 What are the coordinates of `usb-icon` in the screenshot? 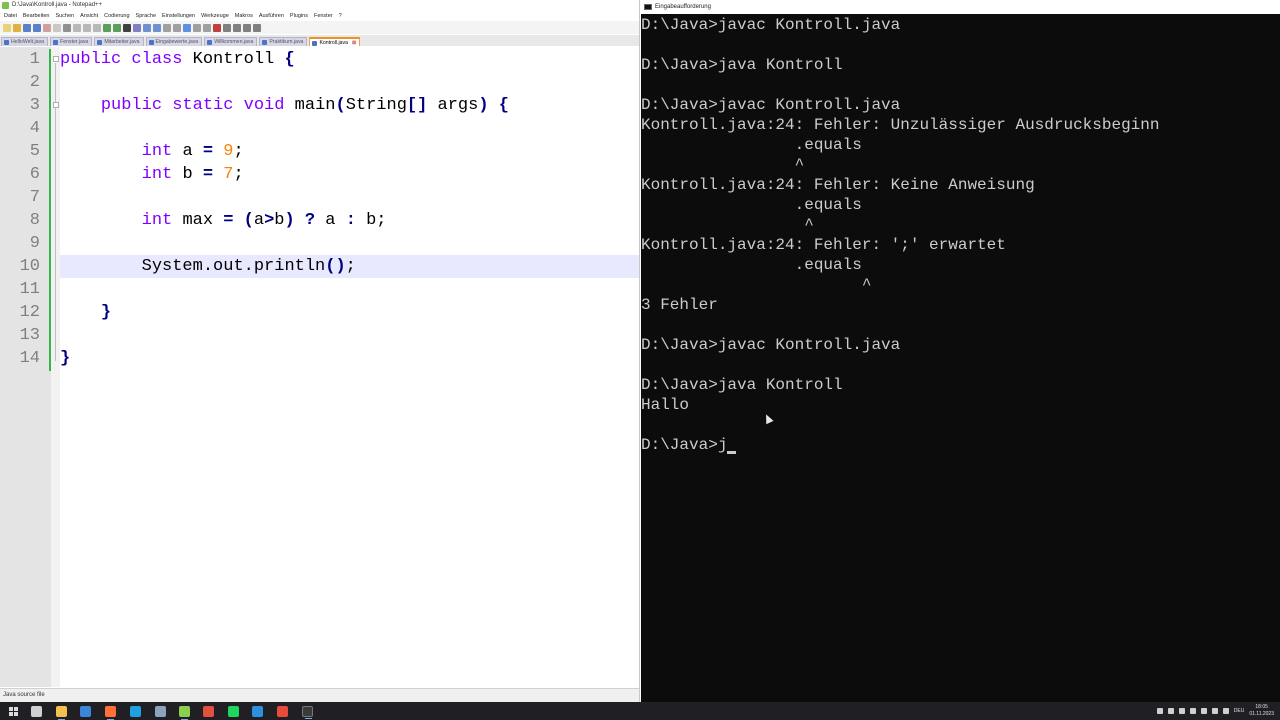 It's located at (1203, 711).